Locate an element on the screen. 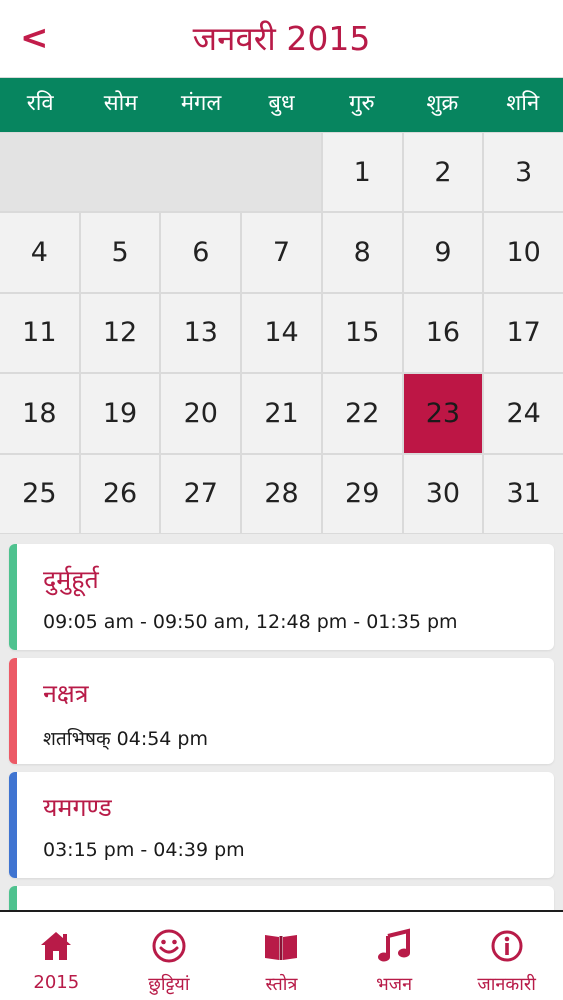 The height and width of the screenshot is (1000, 563). calendar-day: 9 is located at coordinates (443, 252).